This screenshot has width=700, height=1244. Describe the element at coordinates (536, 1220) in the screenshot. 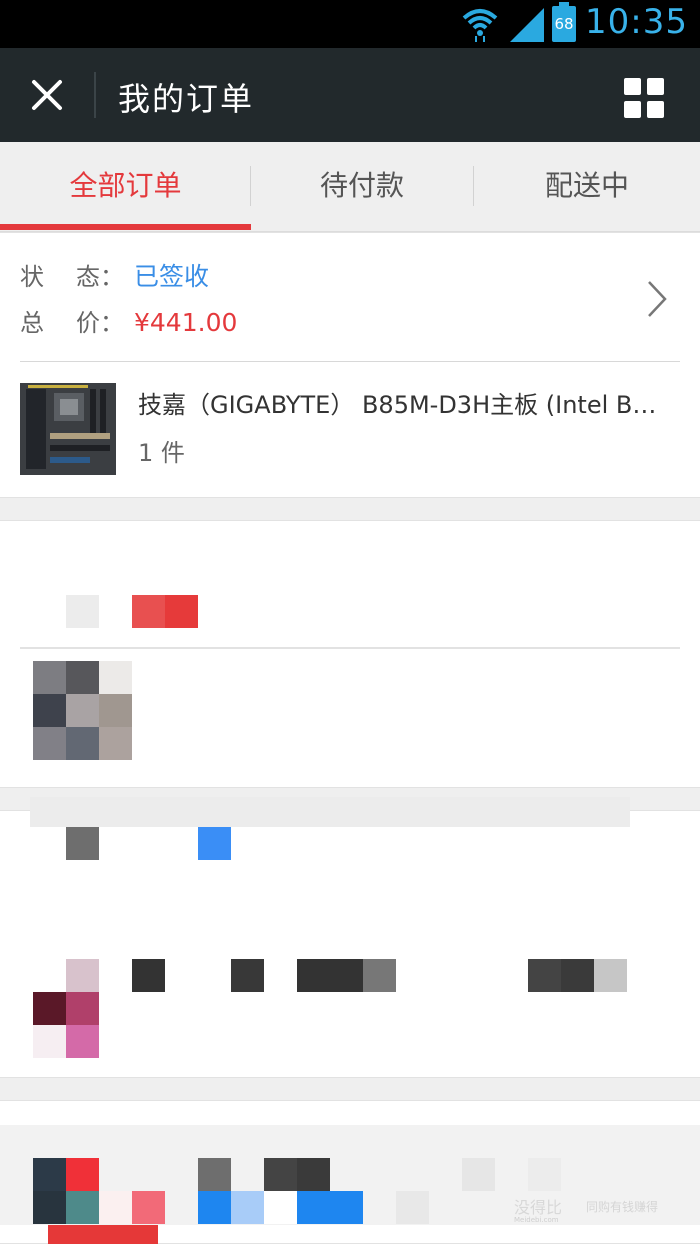

I see `watermark-site: Meidebi.com` at that location.